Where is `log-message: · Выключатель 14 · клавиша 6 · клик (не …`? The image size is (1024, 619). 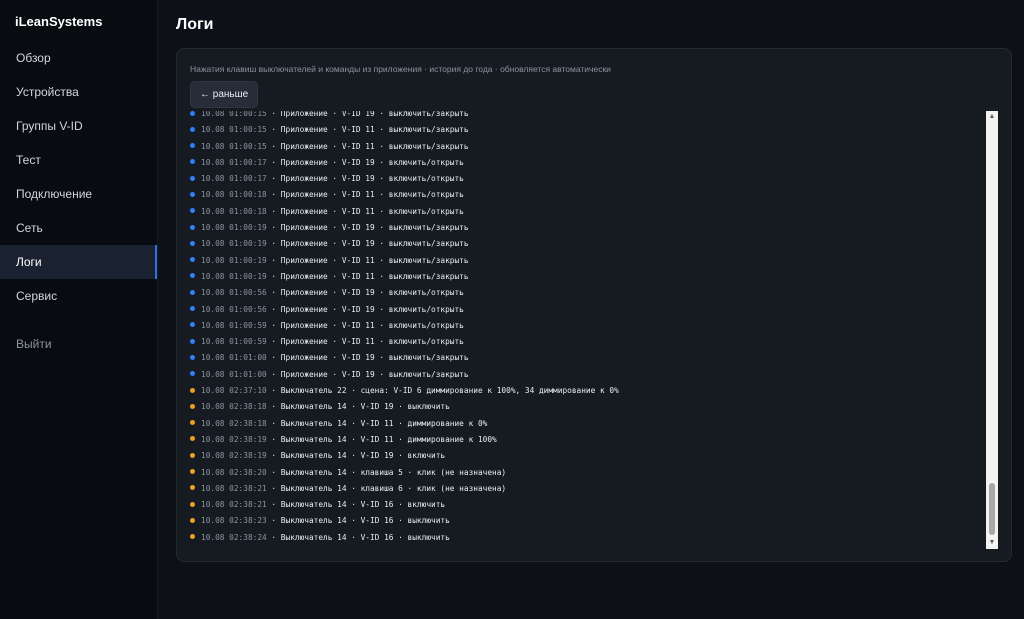
log-message: · Выключатель 14 · клавиша 6 · клик (не … is located at coordinates (386, 488).